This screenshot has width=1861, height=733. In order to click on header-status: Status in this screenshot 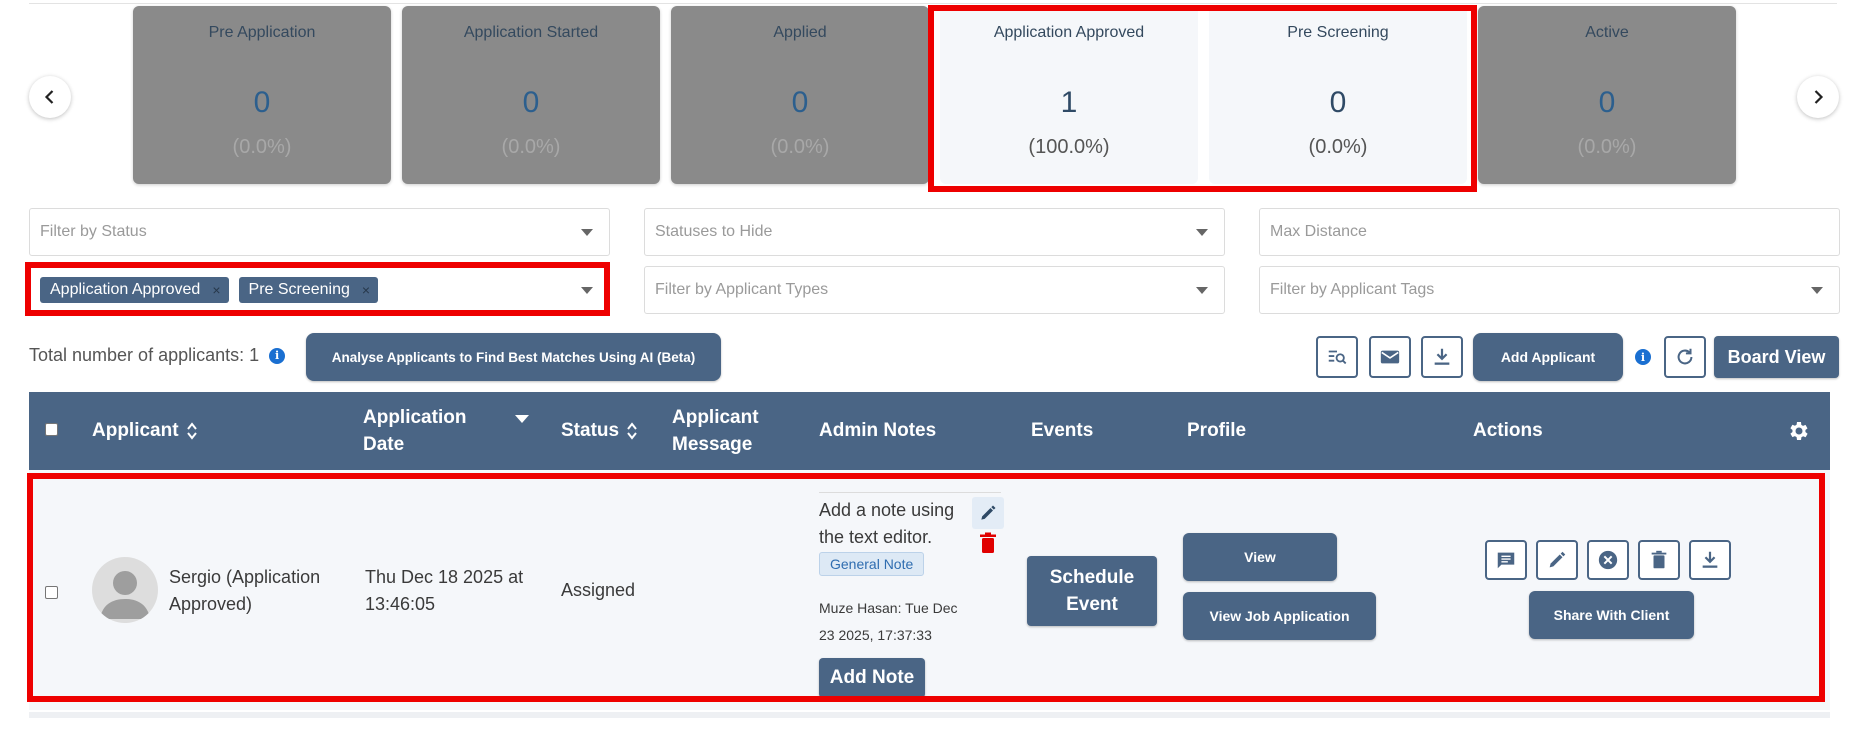, I will do `click(599, 430)`.